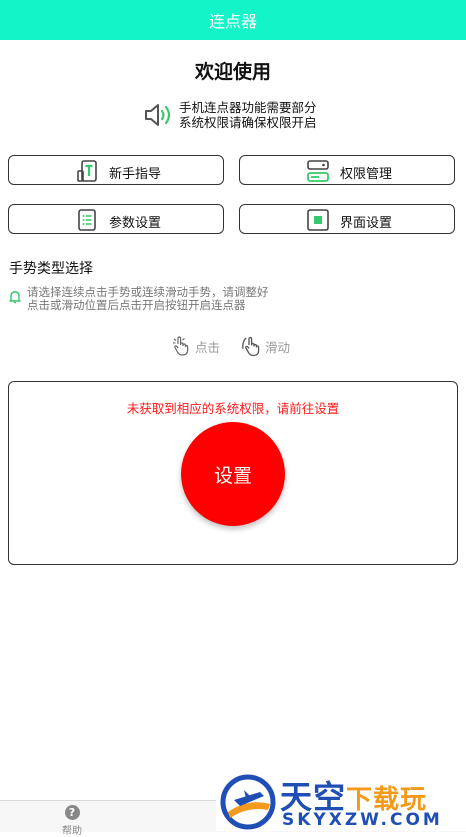 This screenshot has width=466, height=837. What do you see at coordinates (15, 297) in the screenshot?
I see `bell-icon` at bounding box center [15, 297].